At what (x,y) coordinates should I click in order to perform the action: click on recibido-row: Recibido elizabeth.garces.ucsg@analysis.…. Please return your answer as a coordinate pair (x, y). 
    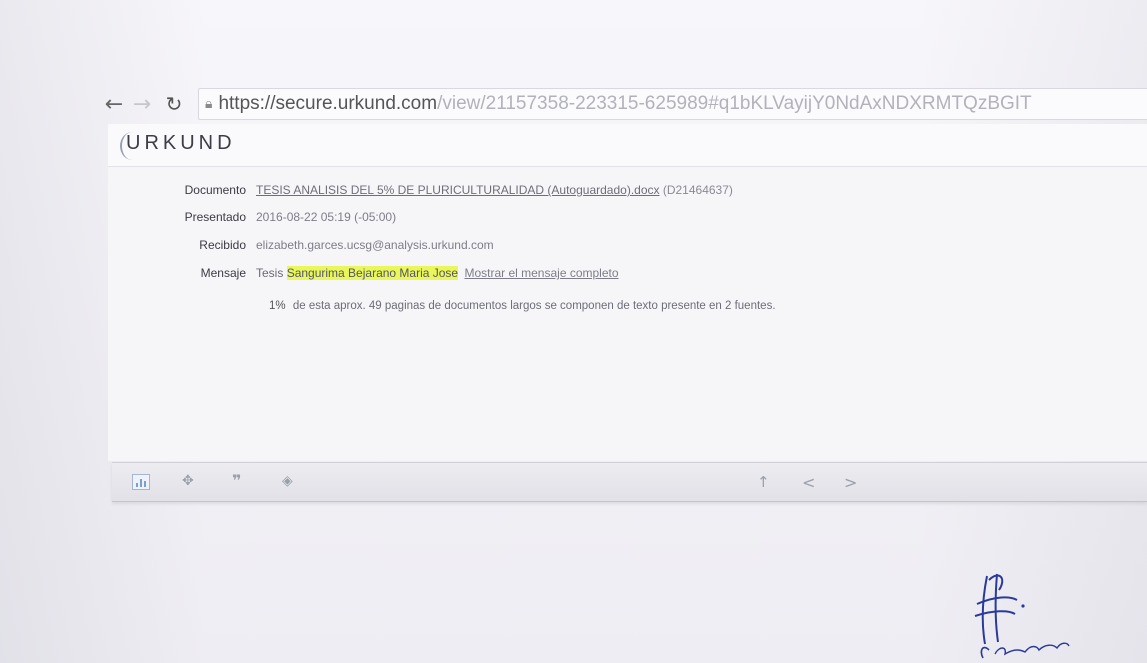
    Looking at the image, I should click on (608, 249).